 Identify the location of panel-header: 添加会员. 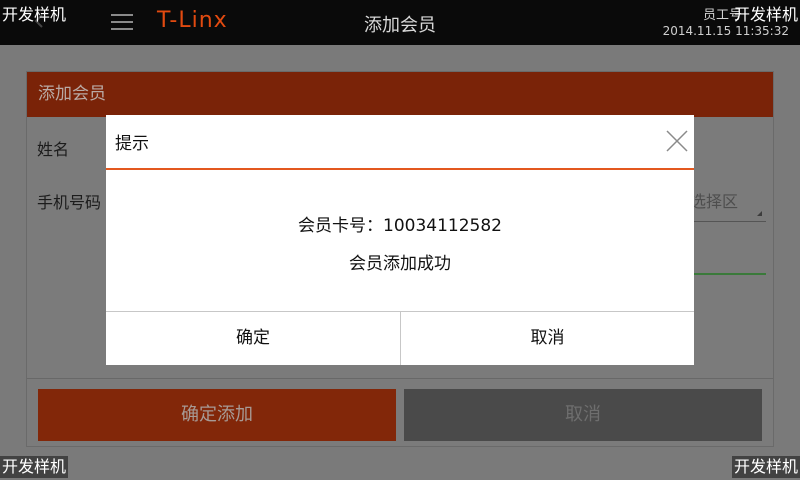
(400, 94).